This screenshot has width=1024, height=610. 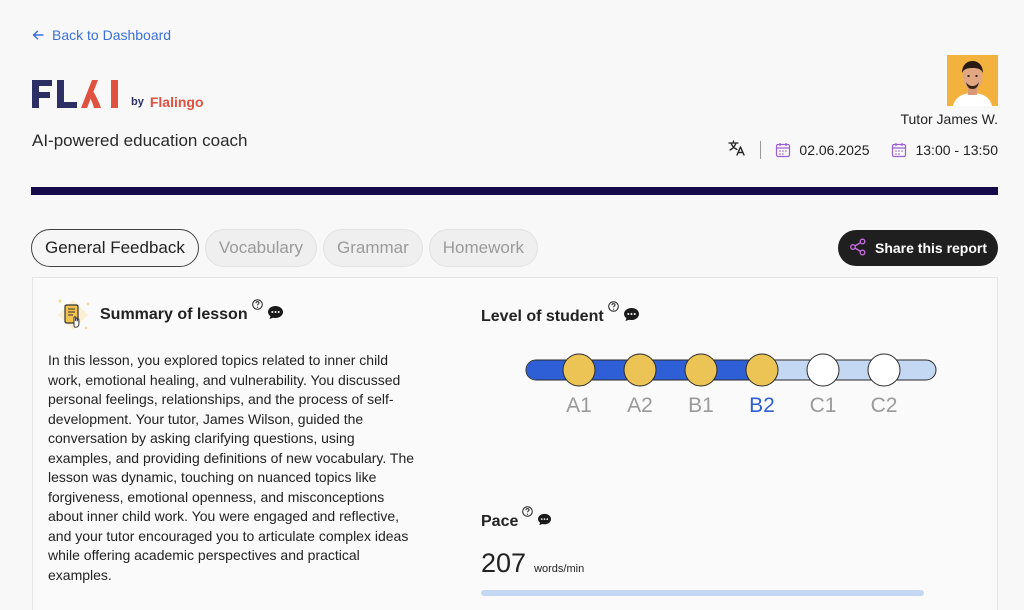 I want to click on level-dot-c2, so click(x=884, y=370).